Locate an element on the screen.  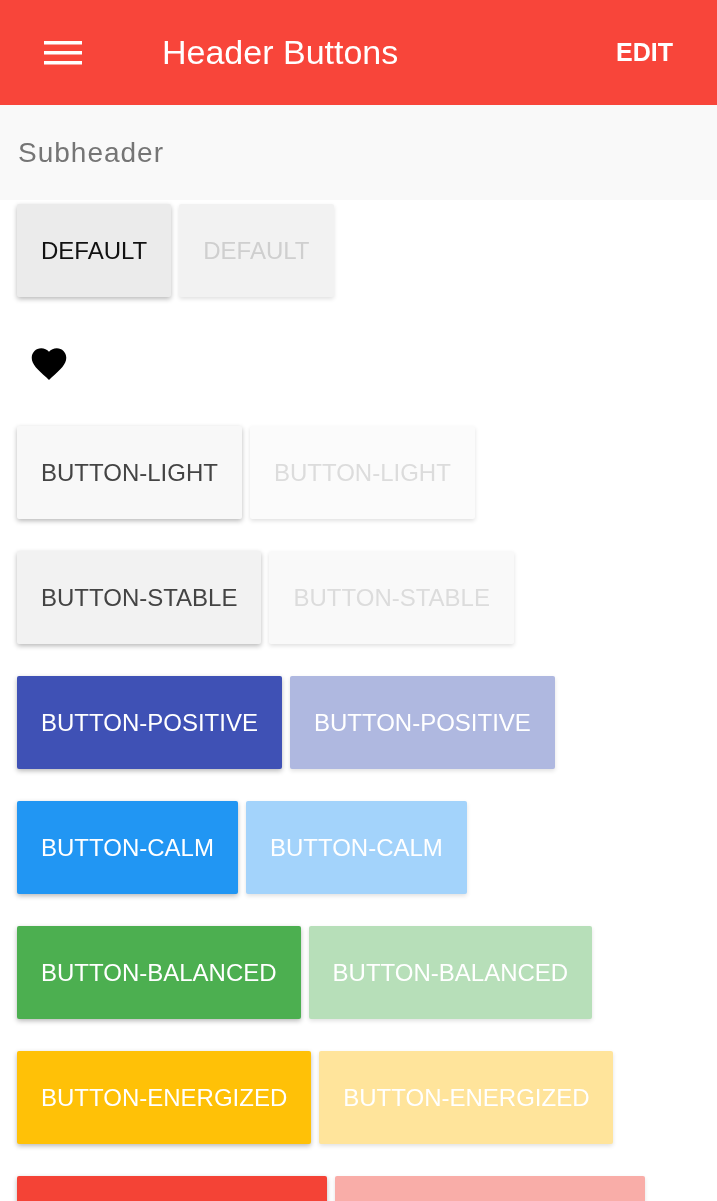
button: DEFAULT is located at coordinates (94, 250).